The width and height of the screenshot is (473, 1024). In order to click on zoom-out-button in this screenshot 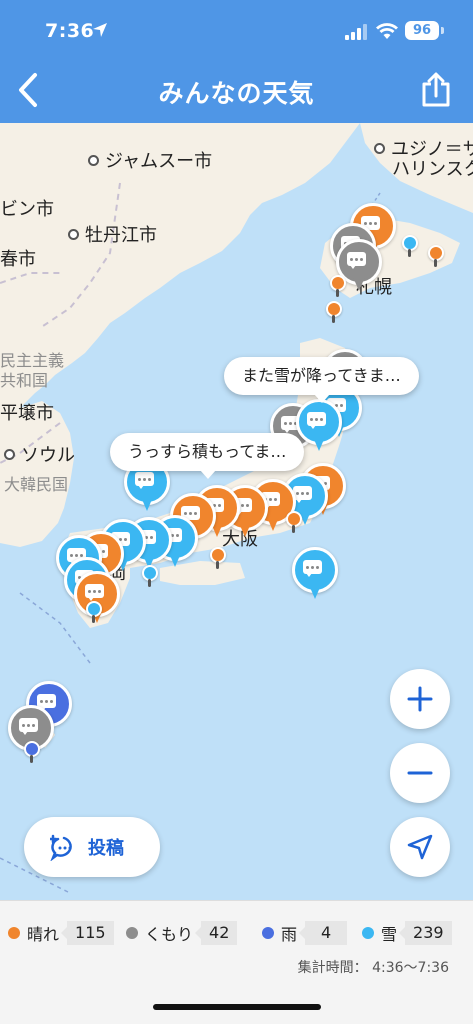, I will do `click(420, 773)`.